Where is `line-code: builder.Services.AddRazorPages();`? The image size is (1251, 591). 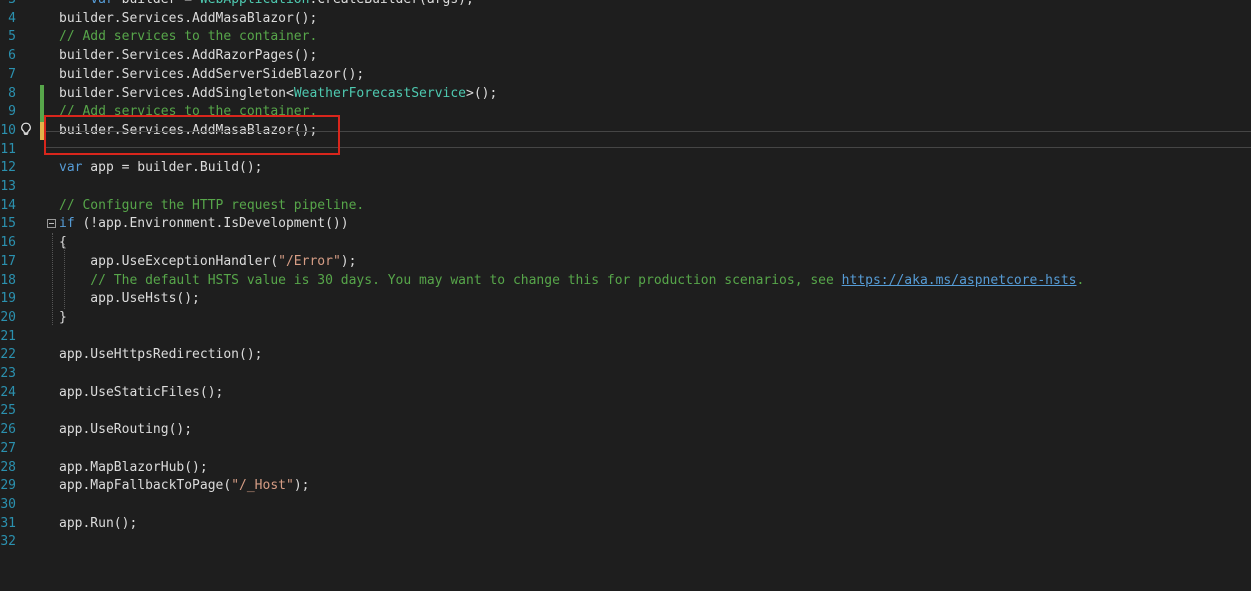
line-code: builder.Services.AddRazorPages(); is located at coordinates (188, 56).